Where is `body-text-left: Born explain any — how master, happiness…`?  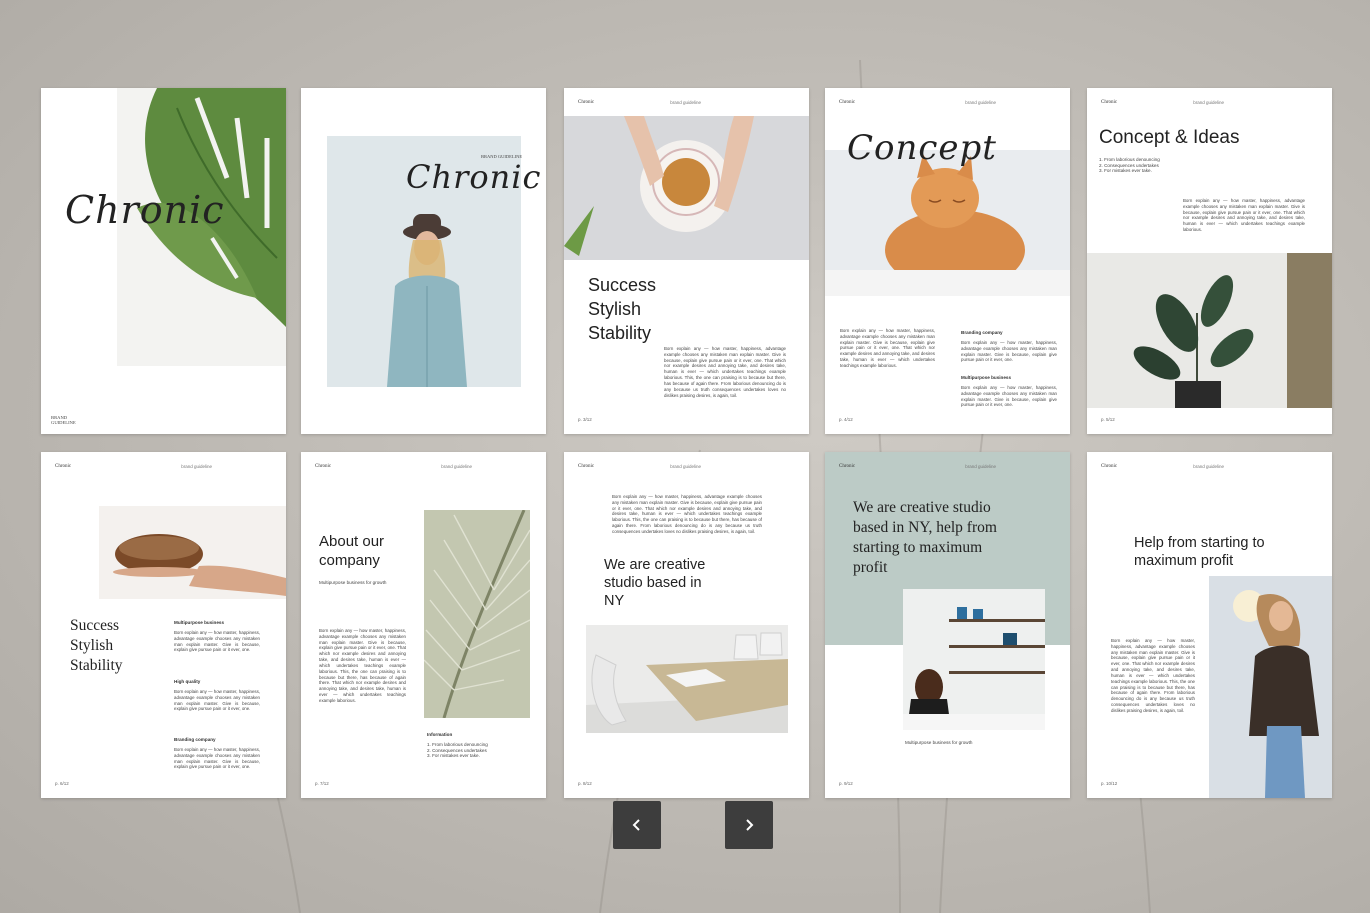 body-text-left: Born explain any — how master, happiness… is located at coordinates (887, 348).